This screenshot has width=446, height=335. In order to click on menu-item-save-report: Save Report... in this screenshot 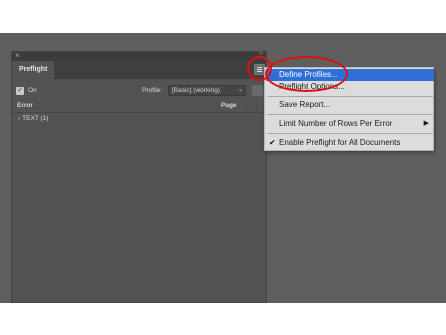, I will do `click(350, 105)`.